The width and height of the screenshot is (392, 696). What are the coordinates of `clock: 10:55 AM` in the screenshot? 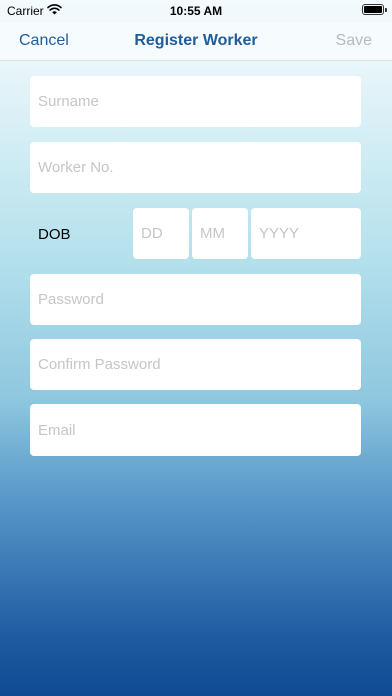 It's located at (196, 11).